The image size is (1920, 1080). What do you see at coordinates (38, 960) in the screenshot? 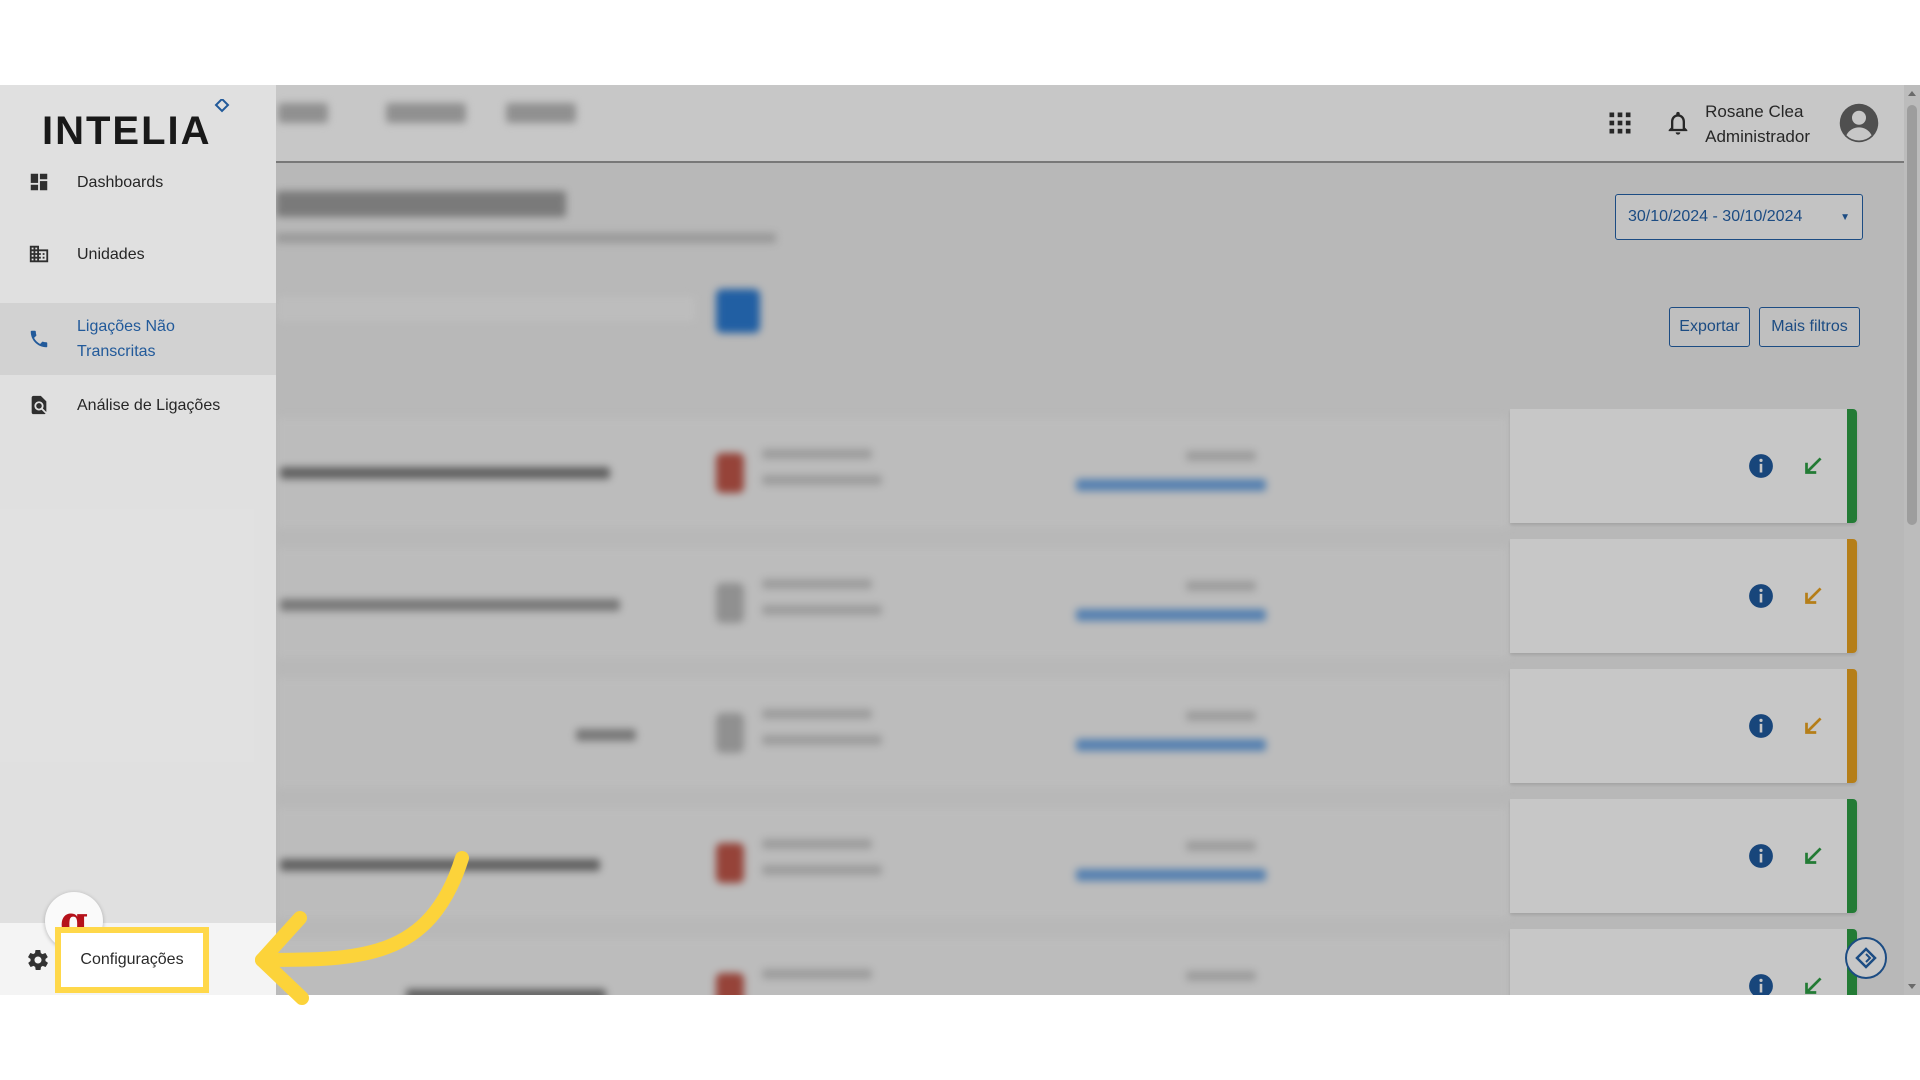
I see `gear-icon` at bounding box center [38, 960].